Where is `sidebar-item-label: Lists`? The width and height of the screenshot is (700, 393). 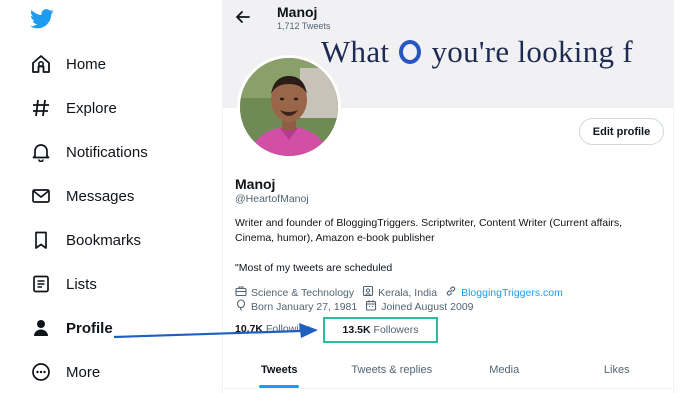 sidebar-item-label: Lists is located at coordinates (81, 284).